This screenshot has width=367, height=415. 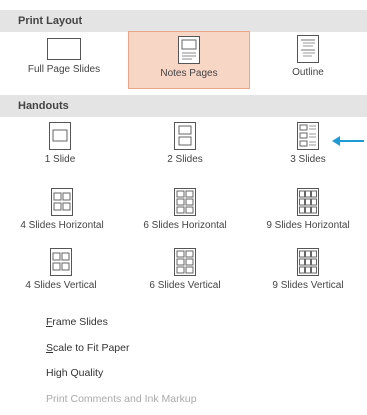 I want to click on high-quality-command: High Quality, so click(x=74, y=373).